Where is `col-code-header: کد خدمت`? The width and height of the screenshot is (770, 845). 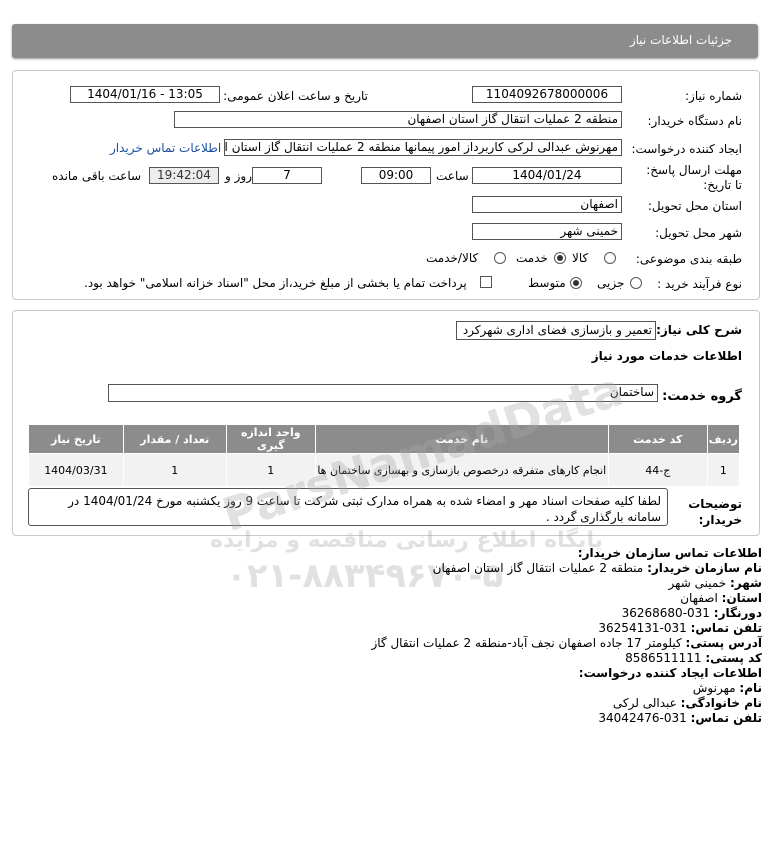 col-code-header: کد خدمت is located at coordinates (657, 439).